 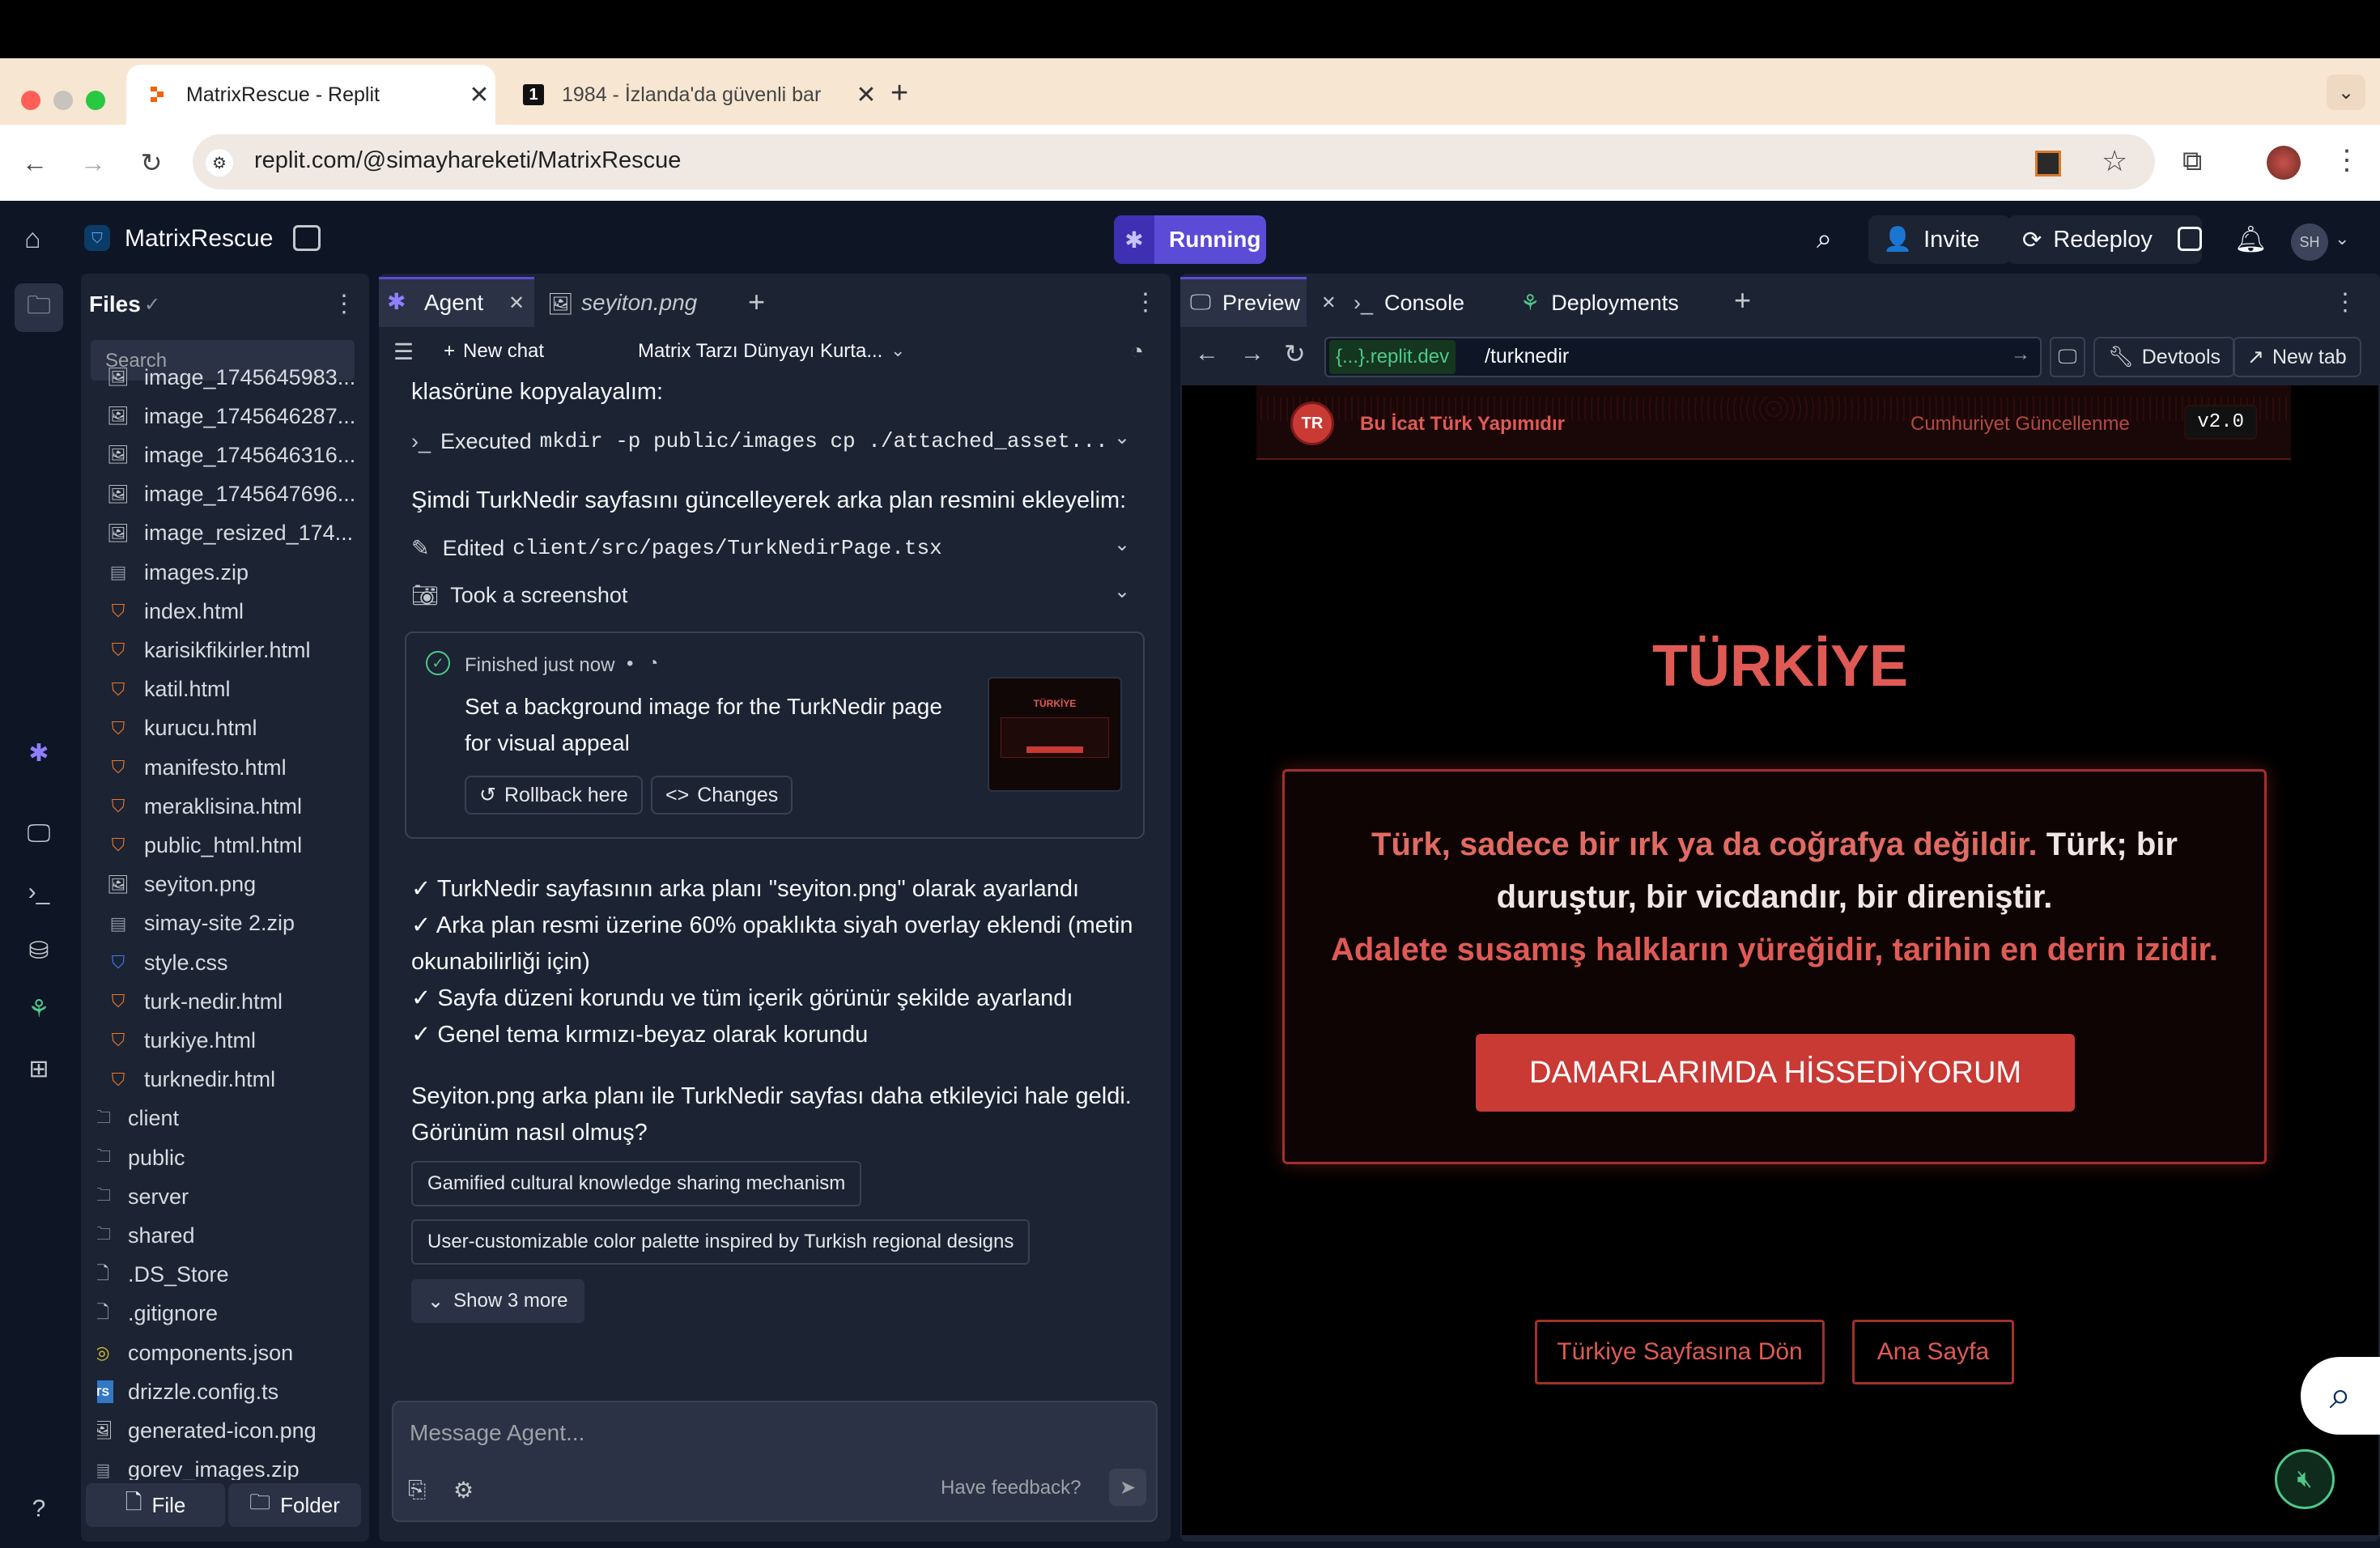 I want to click on agent-pane-menu-icon: ⋮, so click(x=1145, y=303).